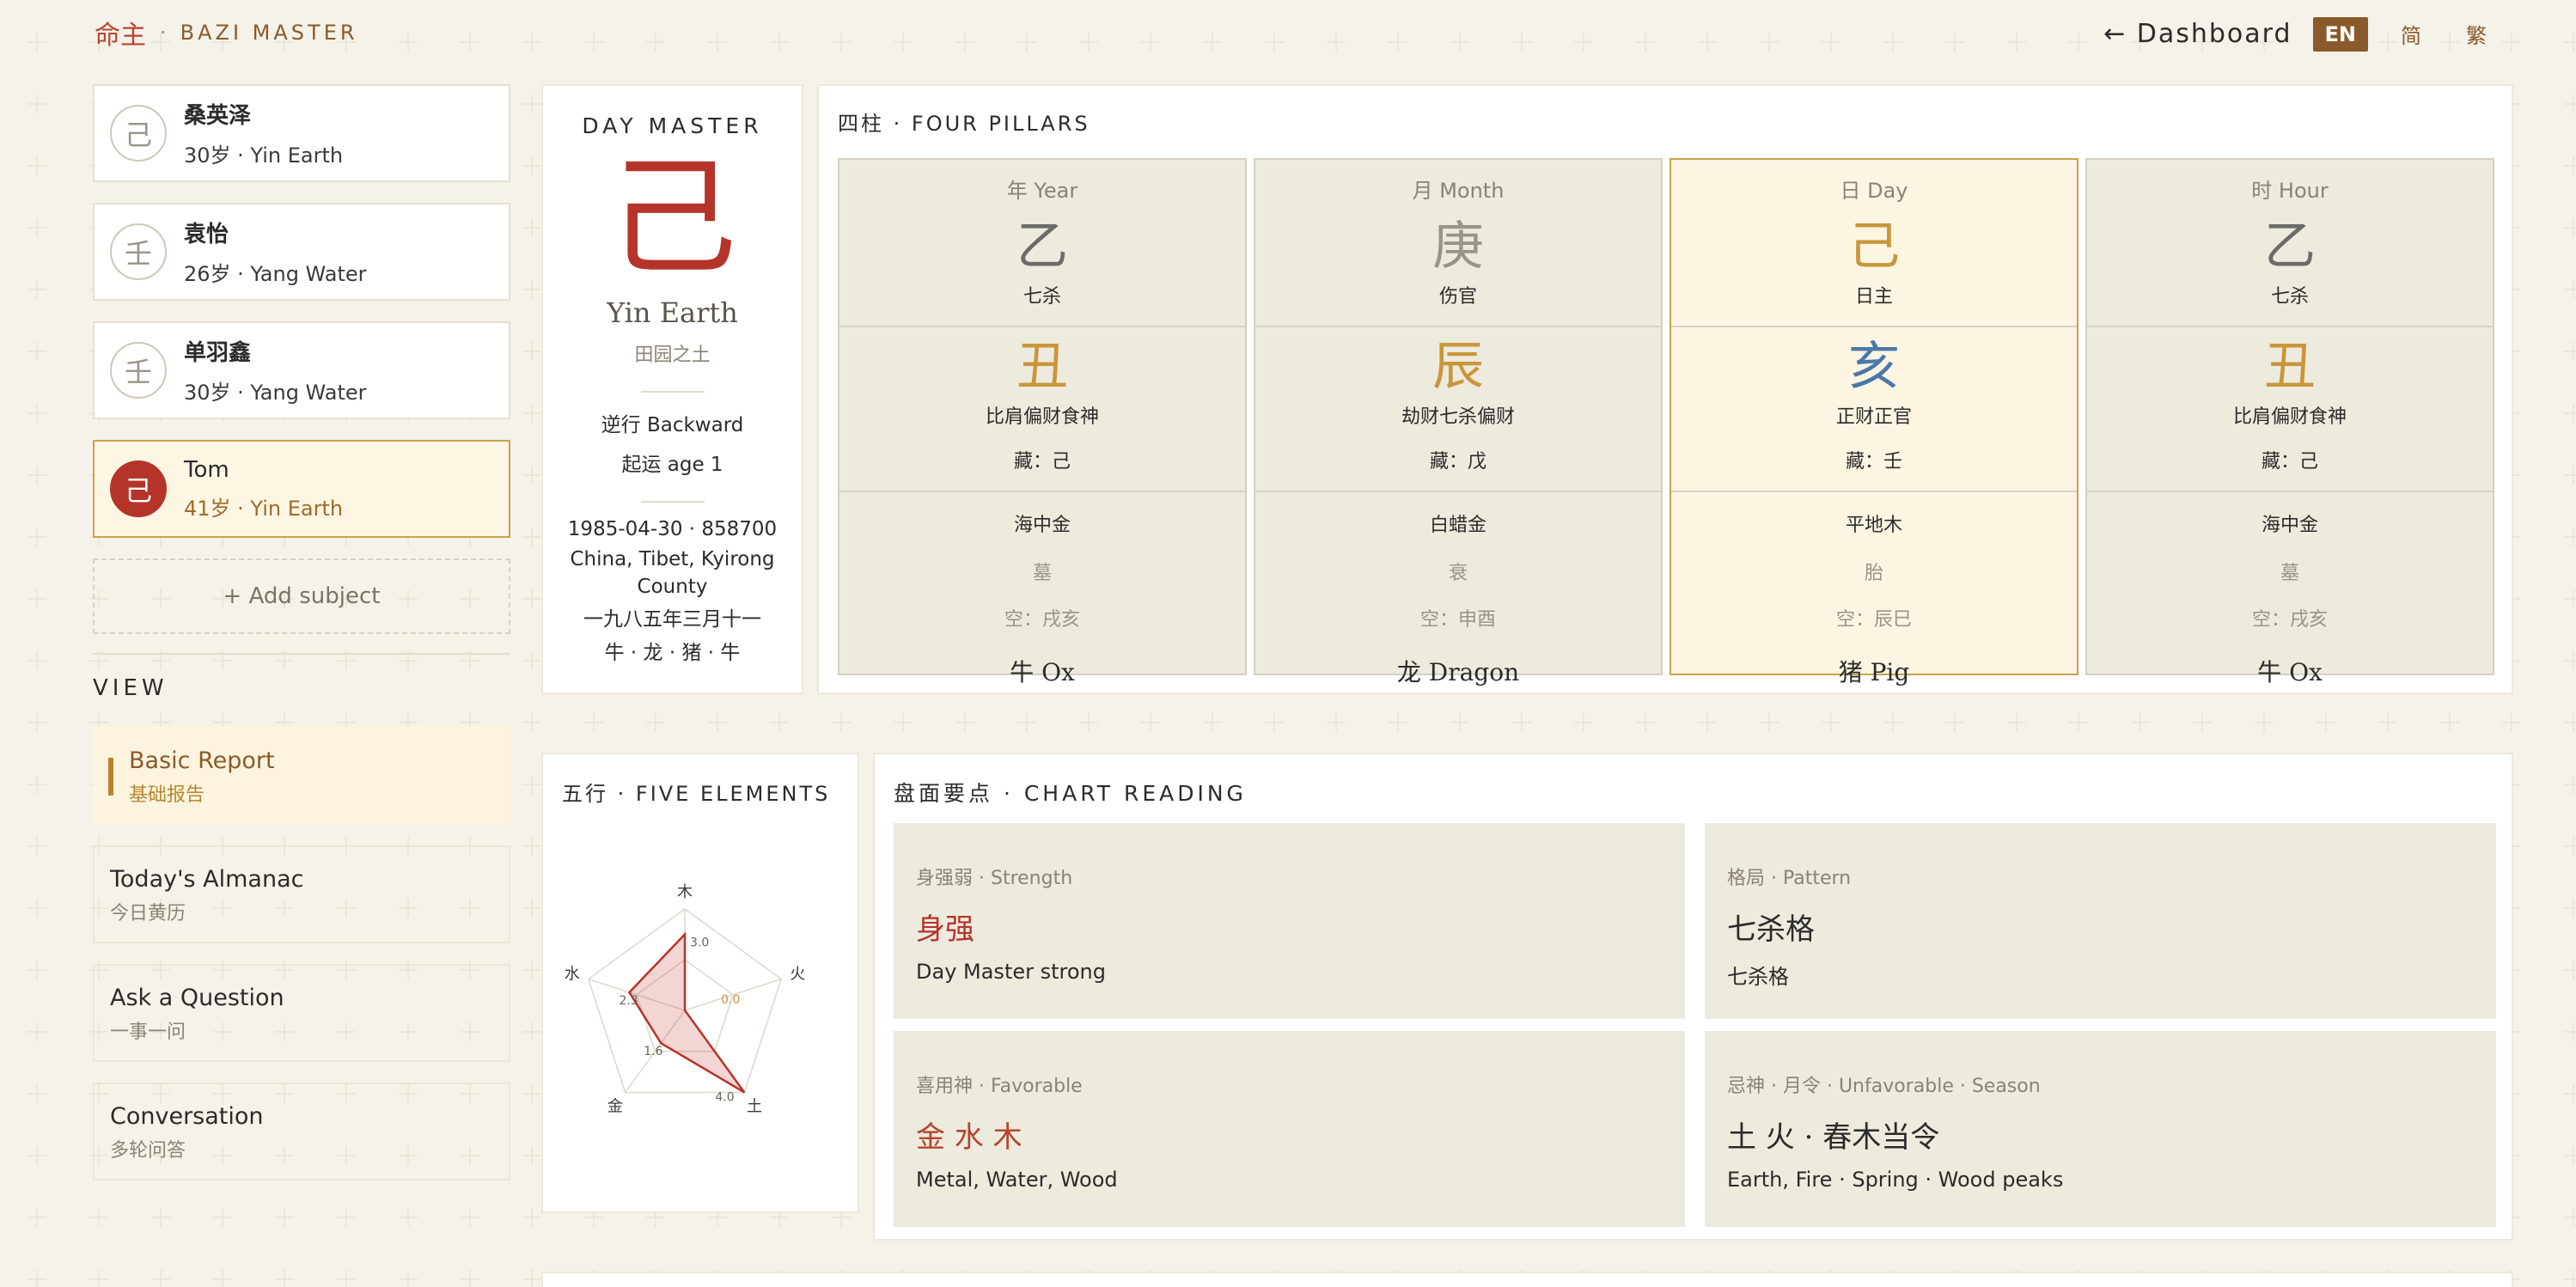 This screenshot has height=1287, width=2576. Describe the element at coordinates (699, 943) in the screenshot. I see `radar-value-label: 3.0` at that location.